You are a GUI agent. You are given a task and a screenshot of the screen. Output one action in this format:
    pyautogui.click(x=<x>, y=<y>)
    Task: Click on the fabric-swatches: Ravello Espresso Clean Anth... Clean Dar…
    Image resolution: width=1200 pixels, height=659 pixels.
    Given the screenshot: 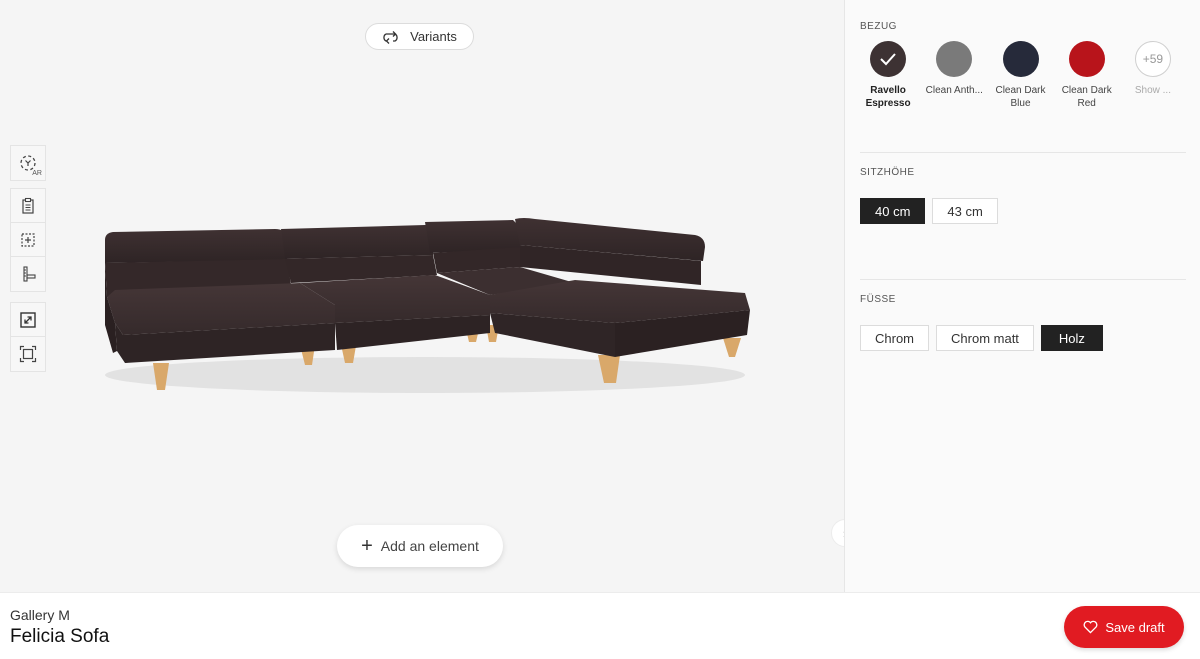 What is the action you would take?
    pyautogui.click(x=1020, y=75)
    